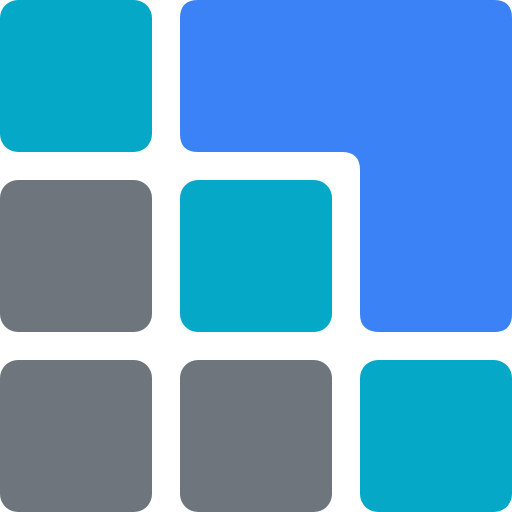 The height and width of the screenshot is (512, 512). I want to click on gray-tile-middle-left, so click(76, 256).